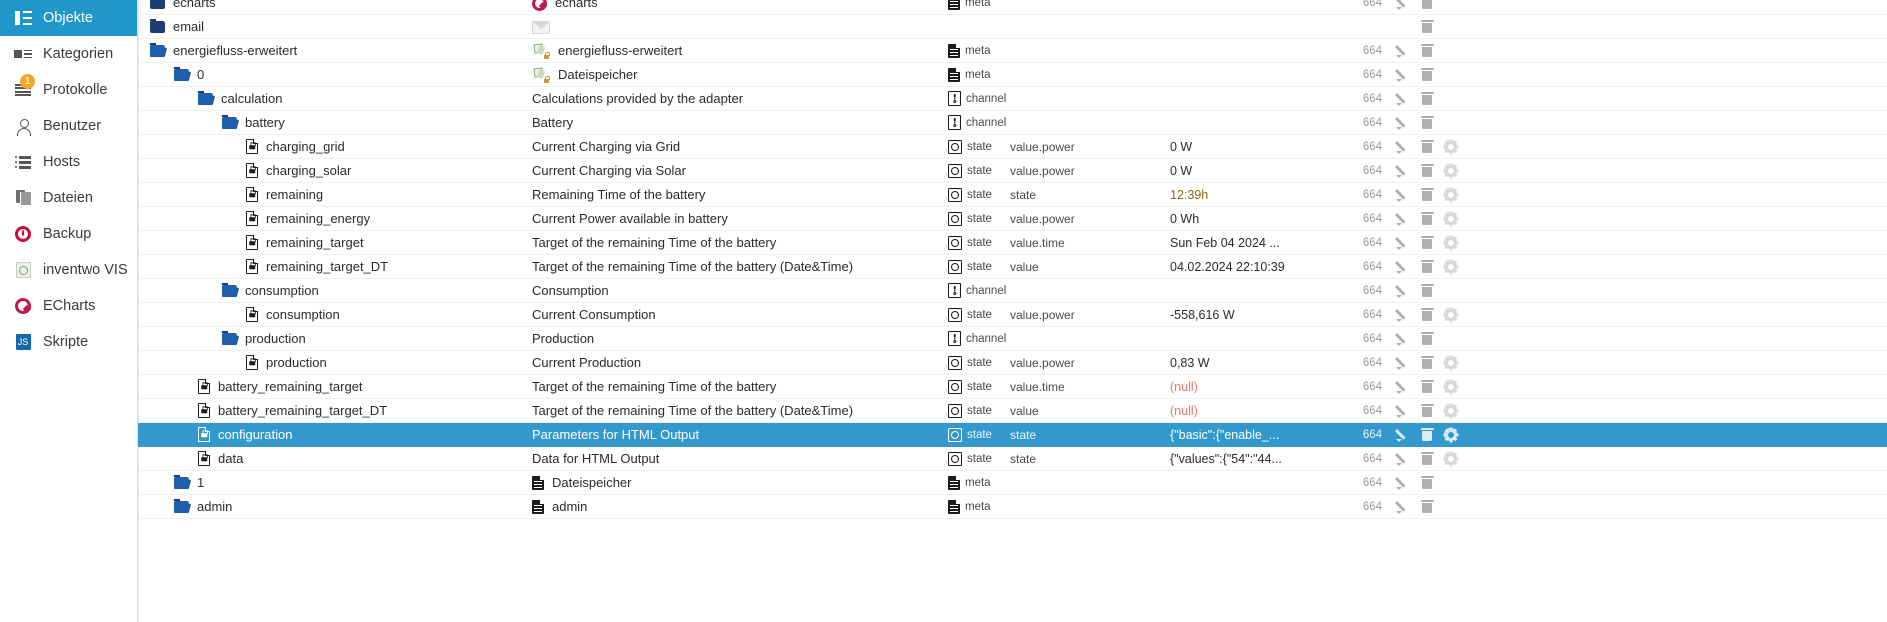 The height and width of the screenshot is (622, 1887). Describe the element at coordinates (68, 198) in the screenshot. I see `sidebar-item-dateien: Dateien` at that location.